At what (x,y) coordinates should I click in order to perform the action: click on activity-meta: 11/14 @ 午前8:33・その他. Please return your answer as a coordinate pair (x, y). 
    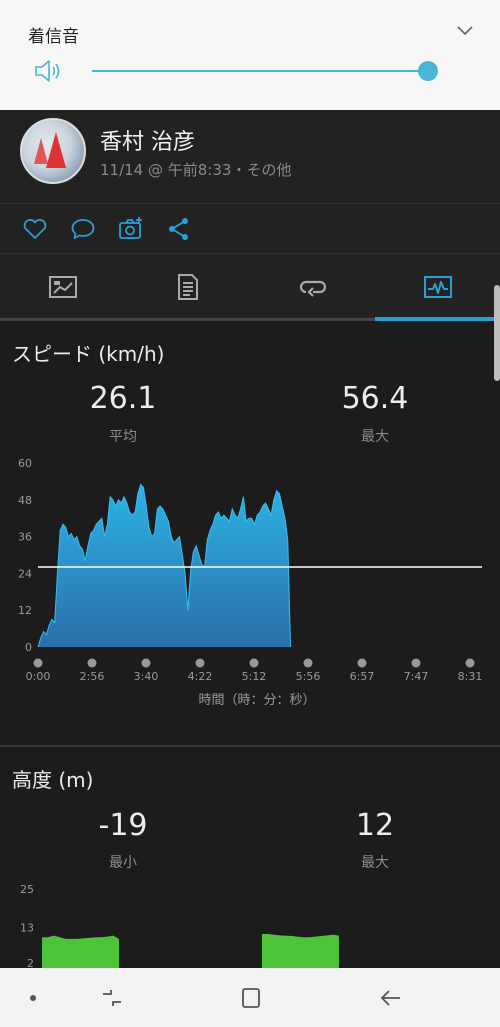
    Looking at the image, I should click on (196, 170).